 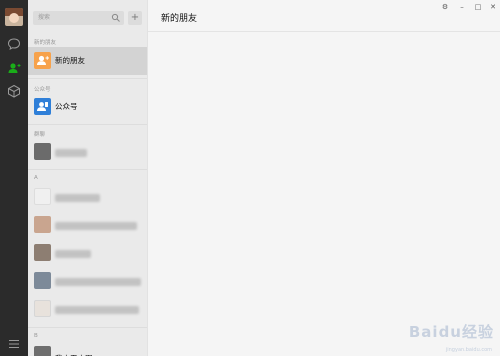 What do you see at coordinates (42, 90) in the screenshot?
I see `section-header-official-accounts: 公众号` at bounding box center [42, 90].